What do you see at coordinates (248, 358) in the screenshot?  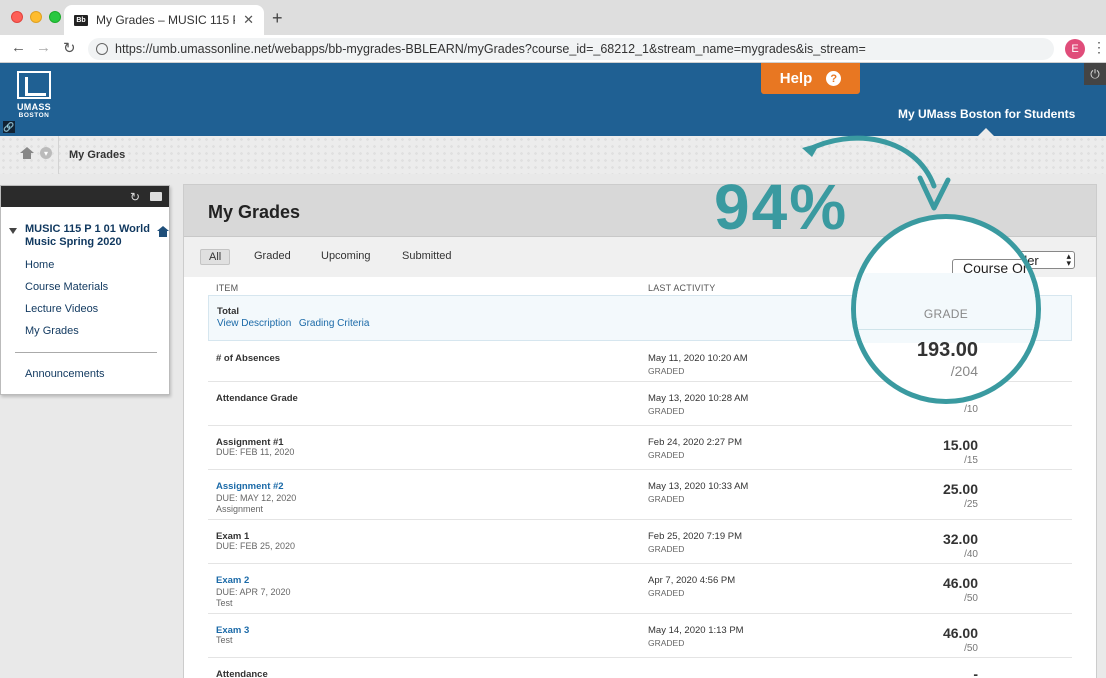 I see `grade-item-name: # of Absences` at bounding box center [248, 358].